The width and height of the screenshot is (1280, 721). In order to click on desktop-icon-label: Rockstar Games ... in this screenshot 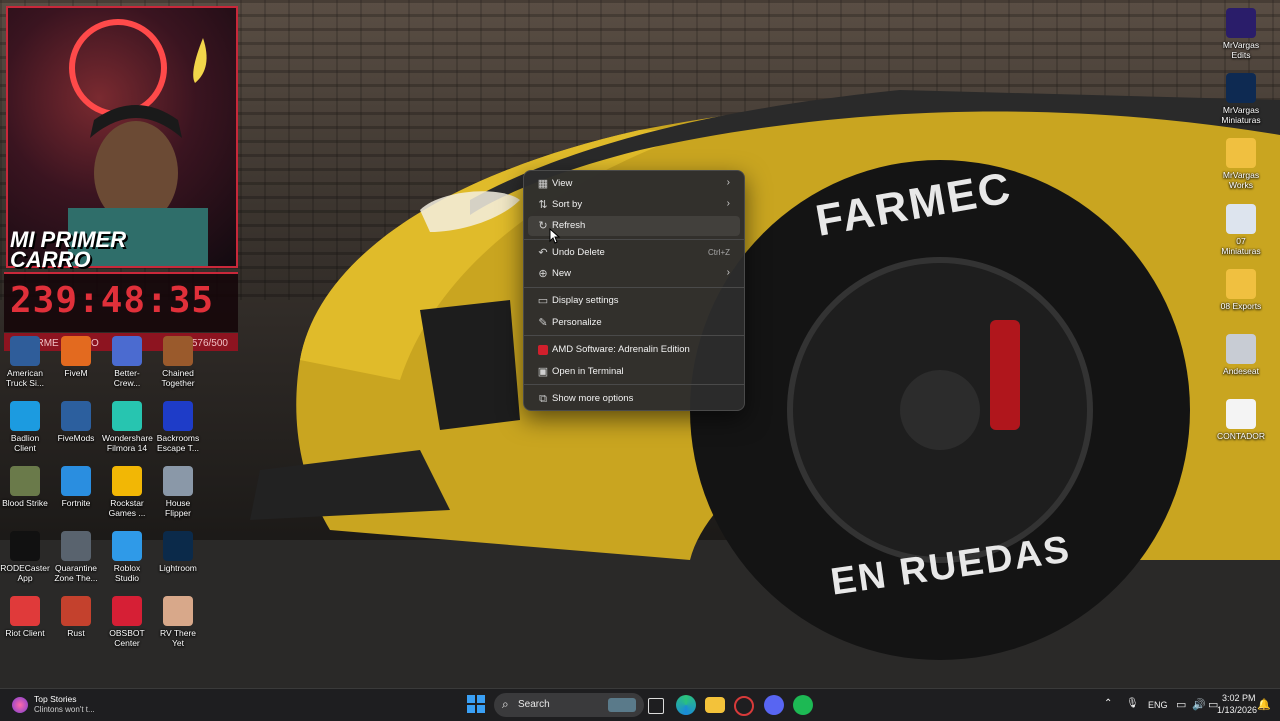, I will do `click(127, 508)`.